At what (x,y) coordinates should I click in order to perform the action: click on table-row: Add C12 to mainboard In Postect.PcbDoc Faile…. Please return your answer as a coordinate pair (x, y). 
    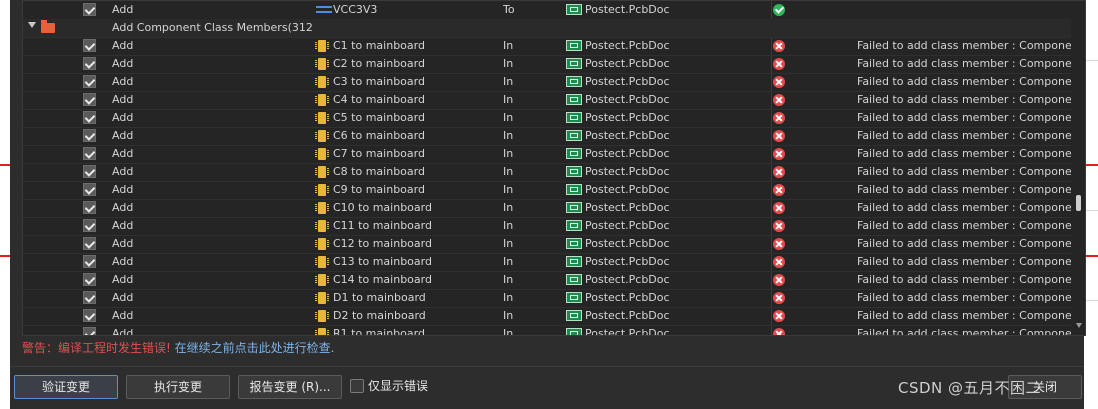
    Looking at the image, I should click on (547, 244).